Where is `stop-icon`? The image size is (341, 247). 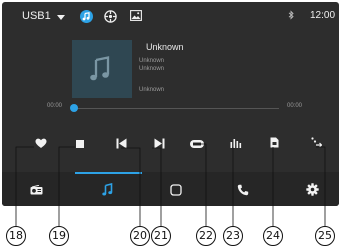
stop-icon is located at coordinates (80, 144).